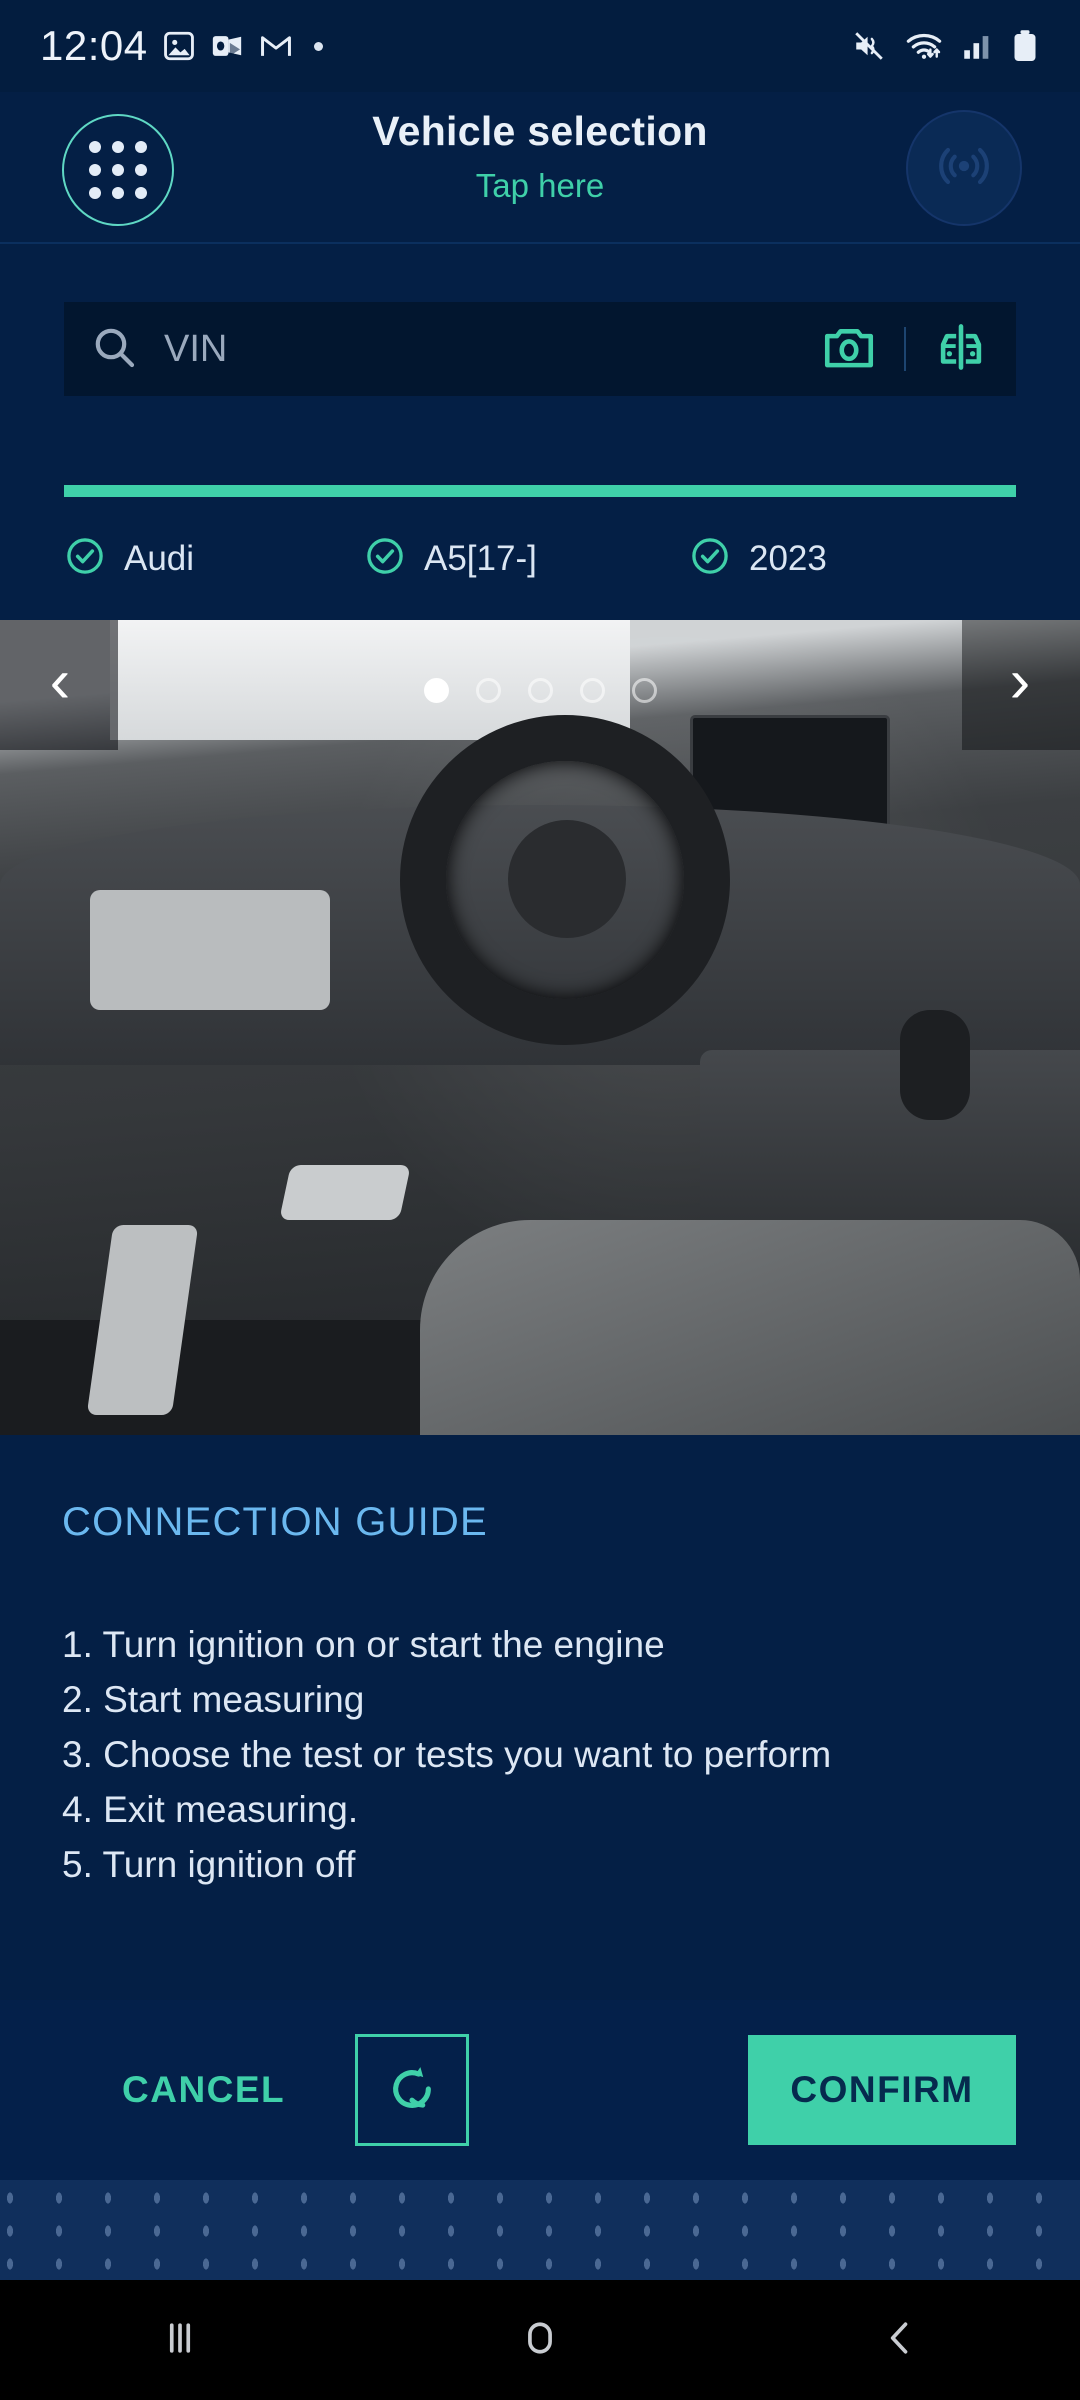 Image resolution: width=1080 pixels, height=2400 pixels. I want to click on wireless-broadcast-icon, so click(964, 168).